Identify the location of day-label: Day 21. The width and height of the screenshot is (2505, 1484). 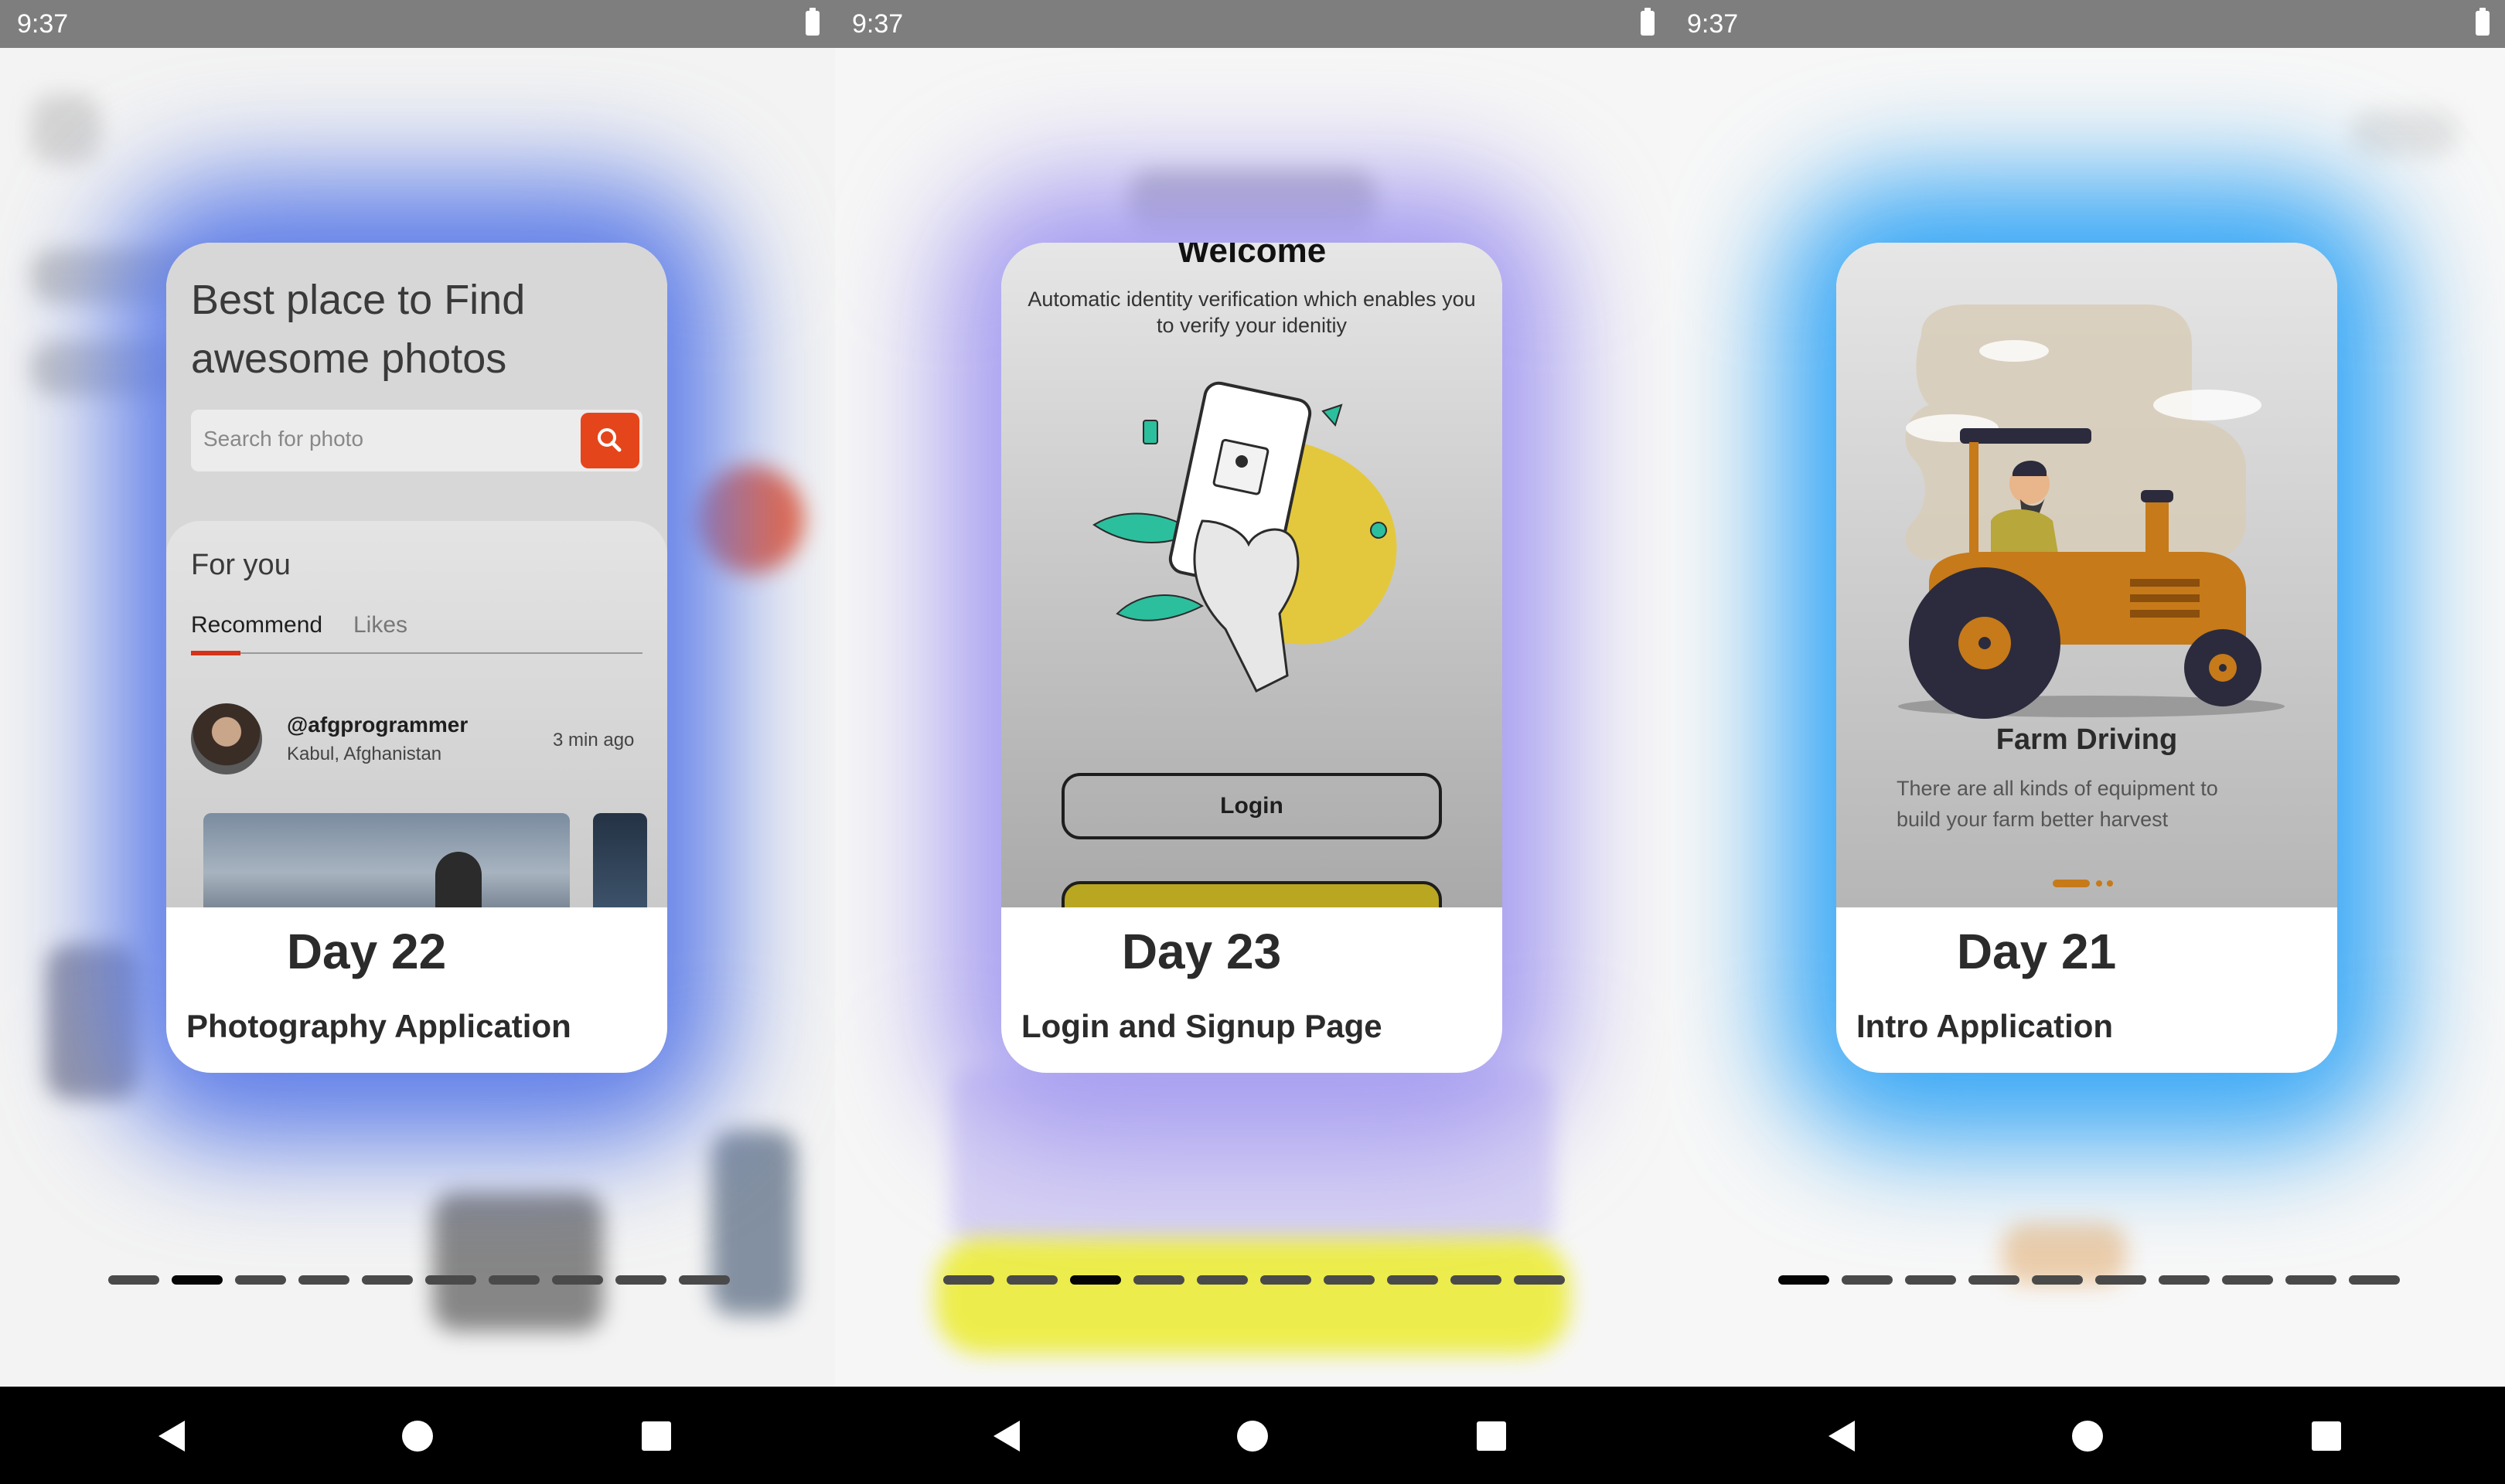
(2036, 951).